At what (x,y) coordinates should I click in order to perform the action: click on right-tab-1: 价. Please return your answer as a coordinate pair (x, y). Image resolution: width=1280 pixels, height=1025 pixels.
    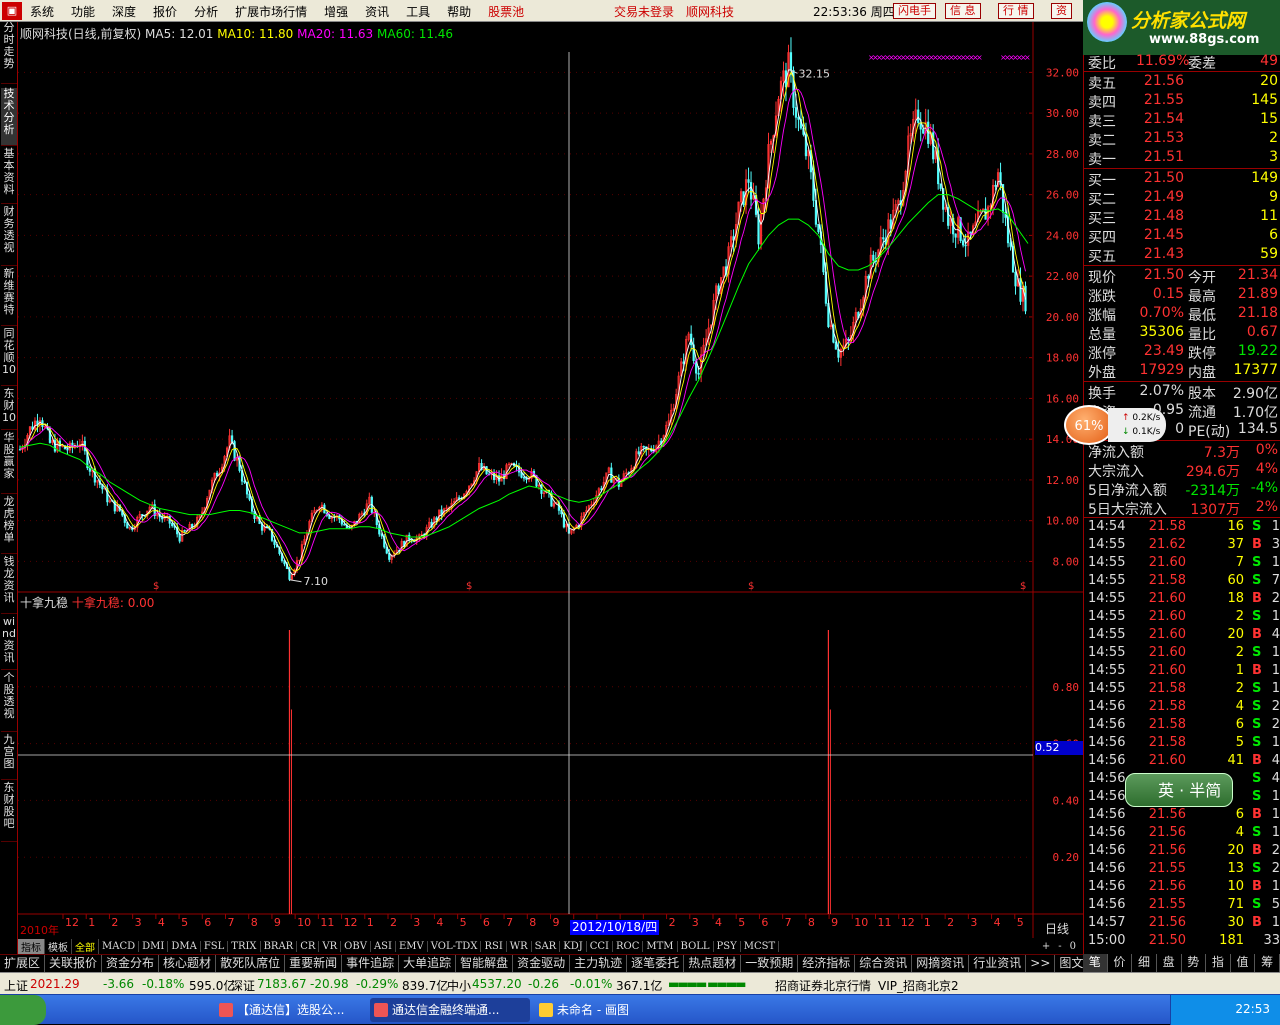
    Looking at the image, I should click on (1120, 963).